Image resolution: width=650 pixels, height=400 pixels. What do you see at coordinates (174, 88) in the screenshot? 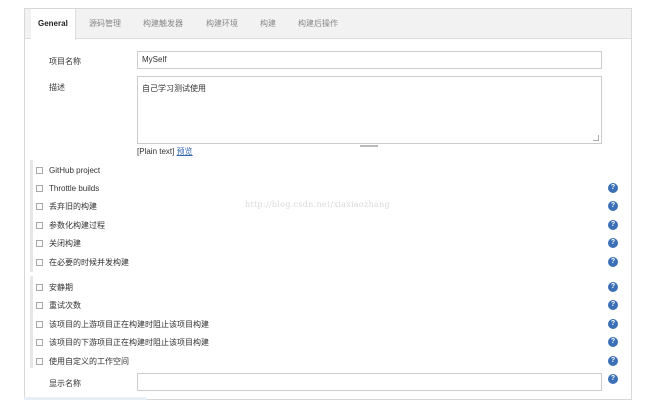
I see `description-text: 自己学习测试使用` at bounding box center [174, 88].